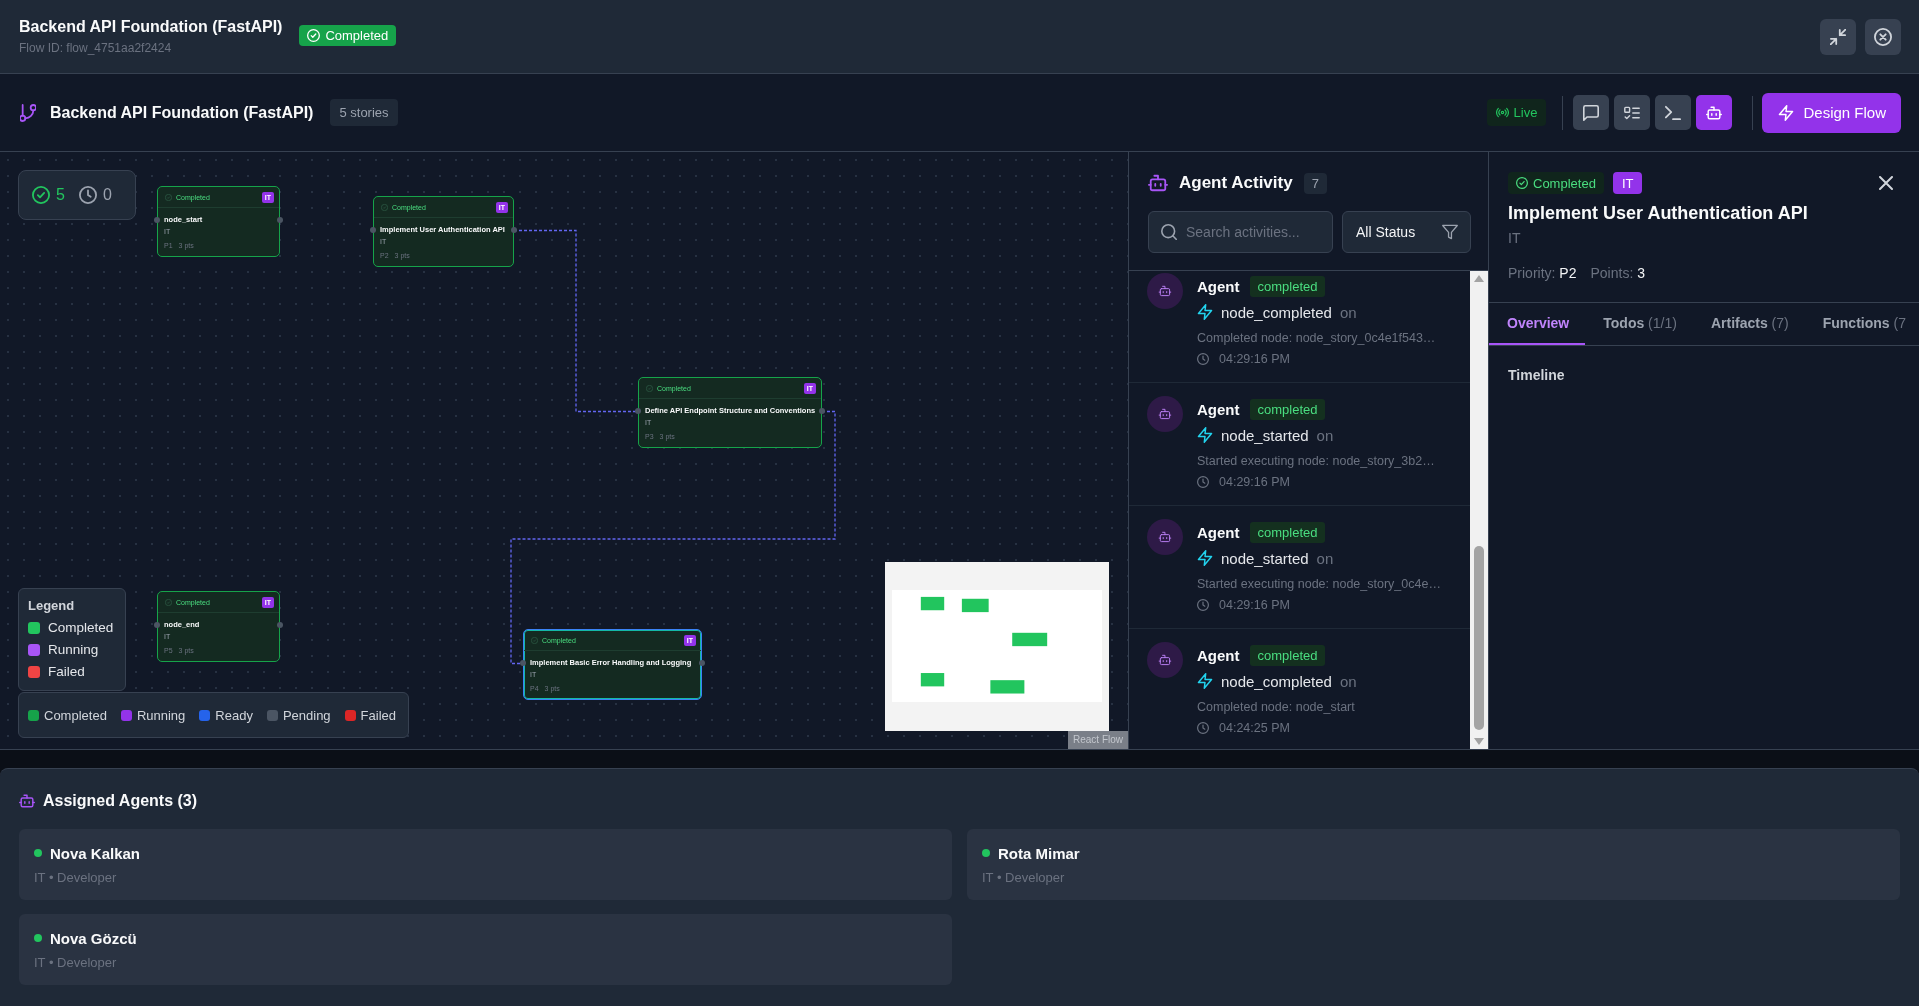  Describe the element at coordinates (93, 938) in the screenshot. I see `agent-name: Nova Gözcü` at that location.